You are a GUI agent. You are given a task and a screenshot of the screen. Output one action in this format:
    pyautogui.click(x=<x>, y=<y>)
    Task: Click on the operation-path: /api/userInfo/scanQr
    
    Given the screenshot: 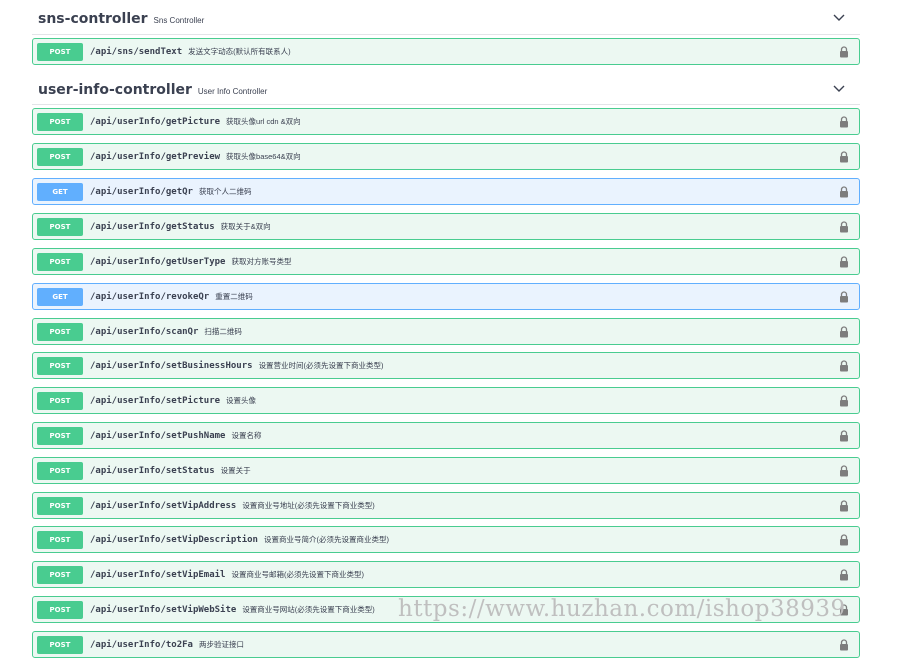 What is the action you would take?
    pyautogui.click(x=144, y=331)
    